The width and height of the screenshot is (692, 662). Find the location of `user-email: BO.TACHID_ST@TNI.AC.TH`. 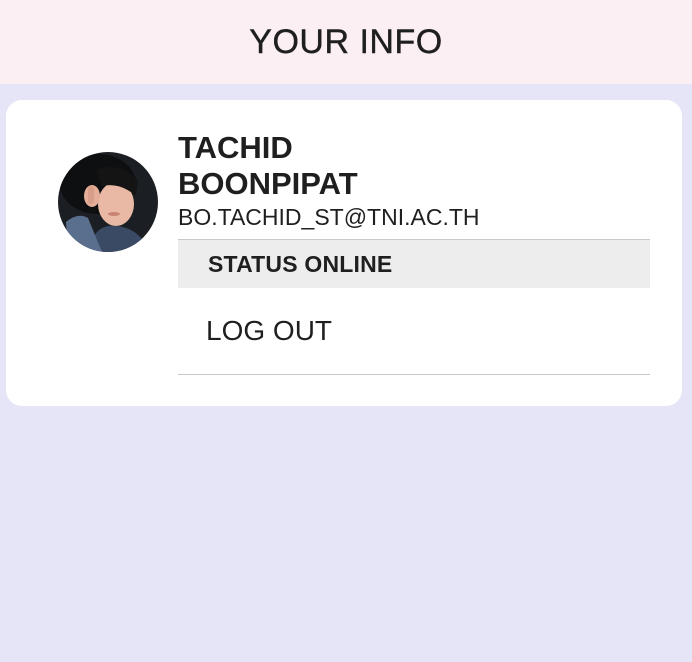

user-email: BO.TACHID_ST@TNI.AC.TH is located at coordinates (329, 217).